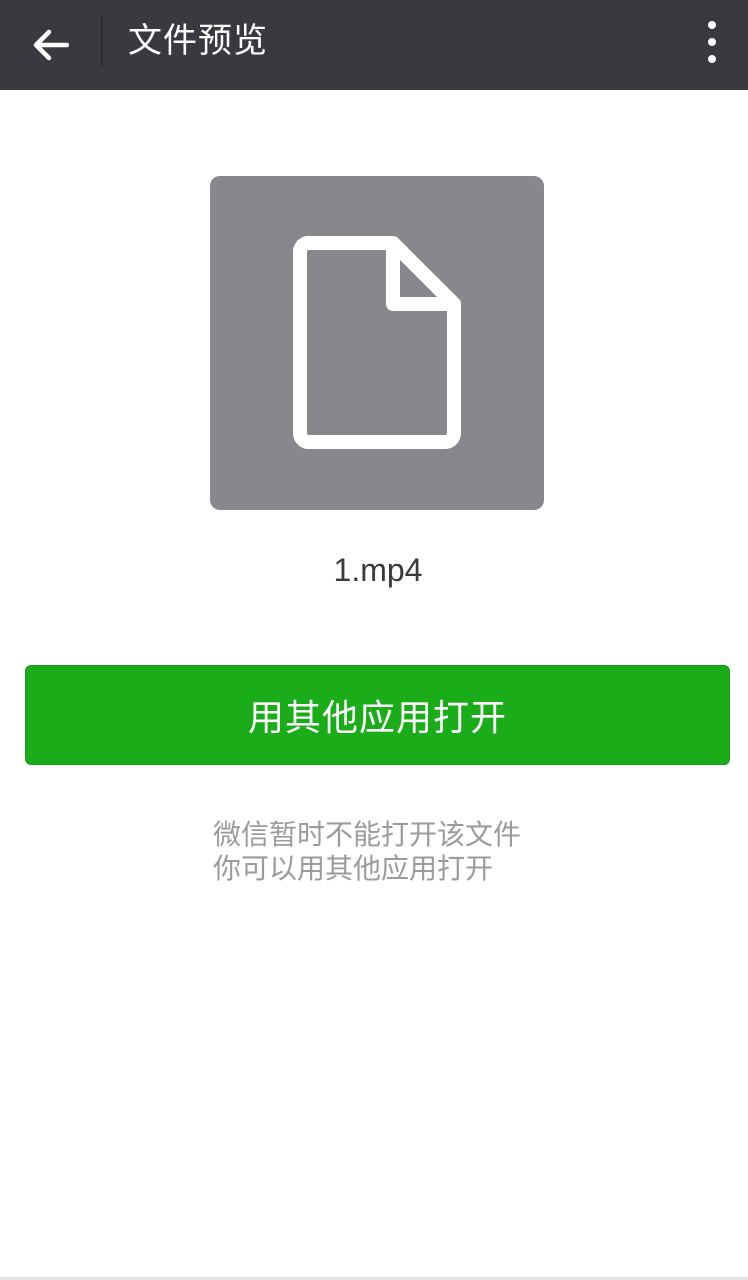 The image size is (748, 1280). I want to click on file-preview-tile, so click(377, 343).